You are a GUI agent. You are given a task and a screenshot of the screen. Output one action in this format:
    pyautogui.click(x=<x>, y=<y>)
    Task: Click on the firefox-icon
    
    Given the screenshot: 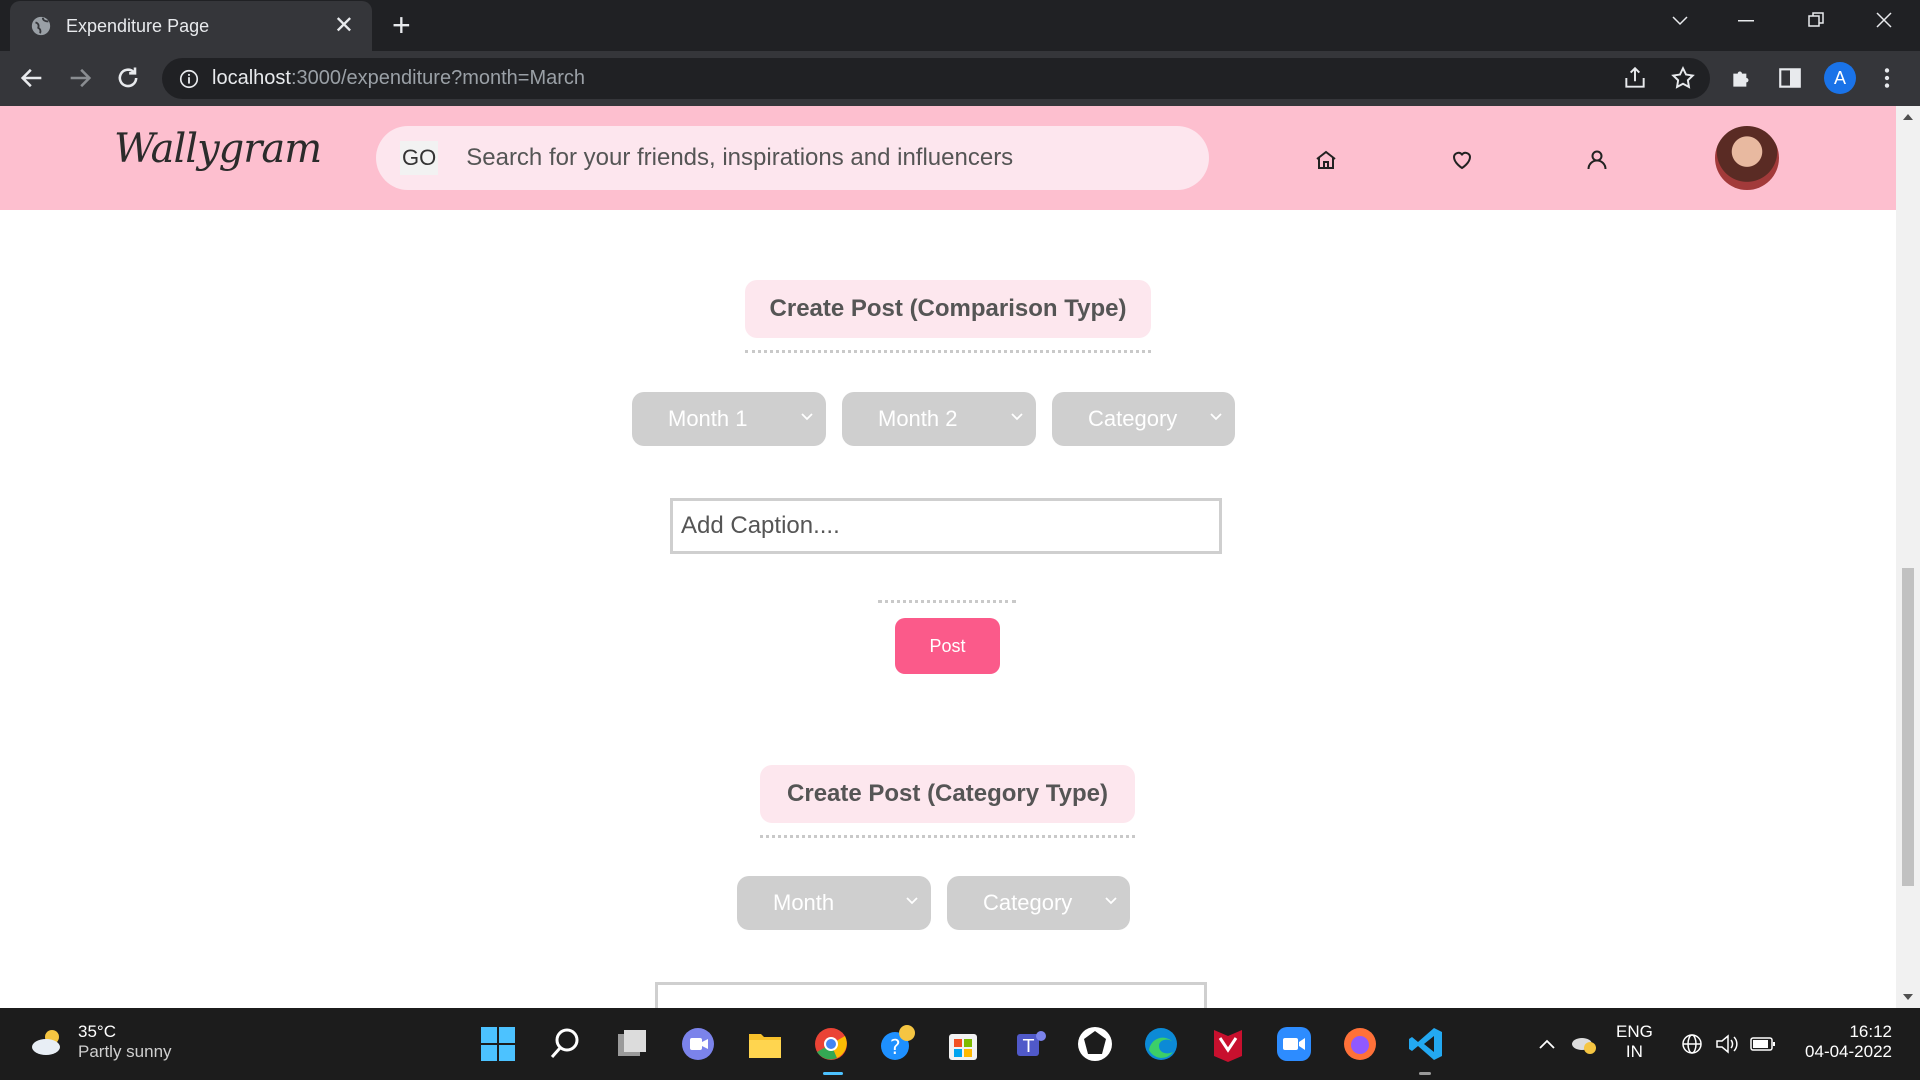 What is the action you would take?
    pyautogui.click(x=1360, y=1044)
    